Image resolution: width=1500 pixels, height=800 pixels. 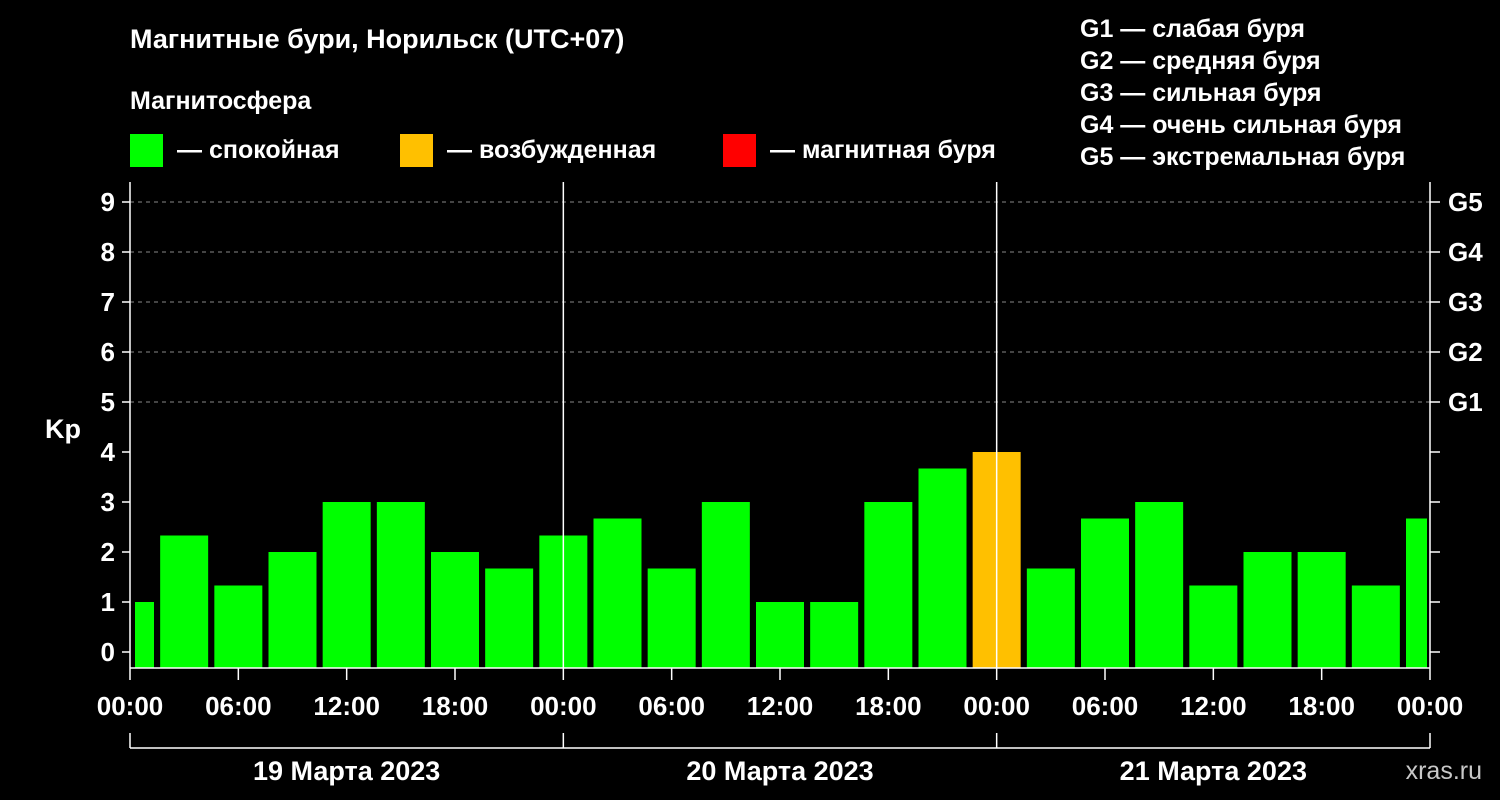 I want to click on x-tick-label-3: 18:00, so click(x=455, y=706).